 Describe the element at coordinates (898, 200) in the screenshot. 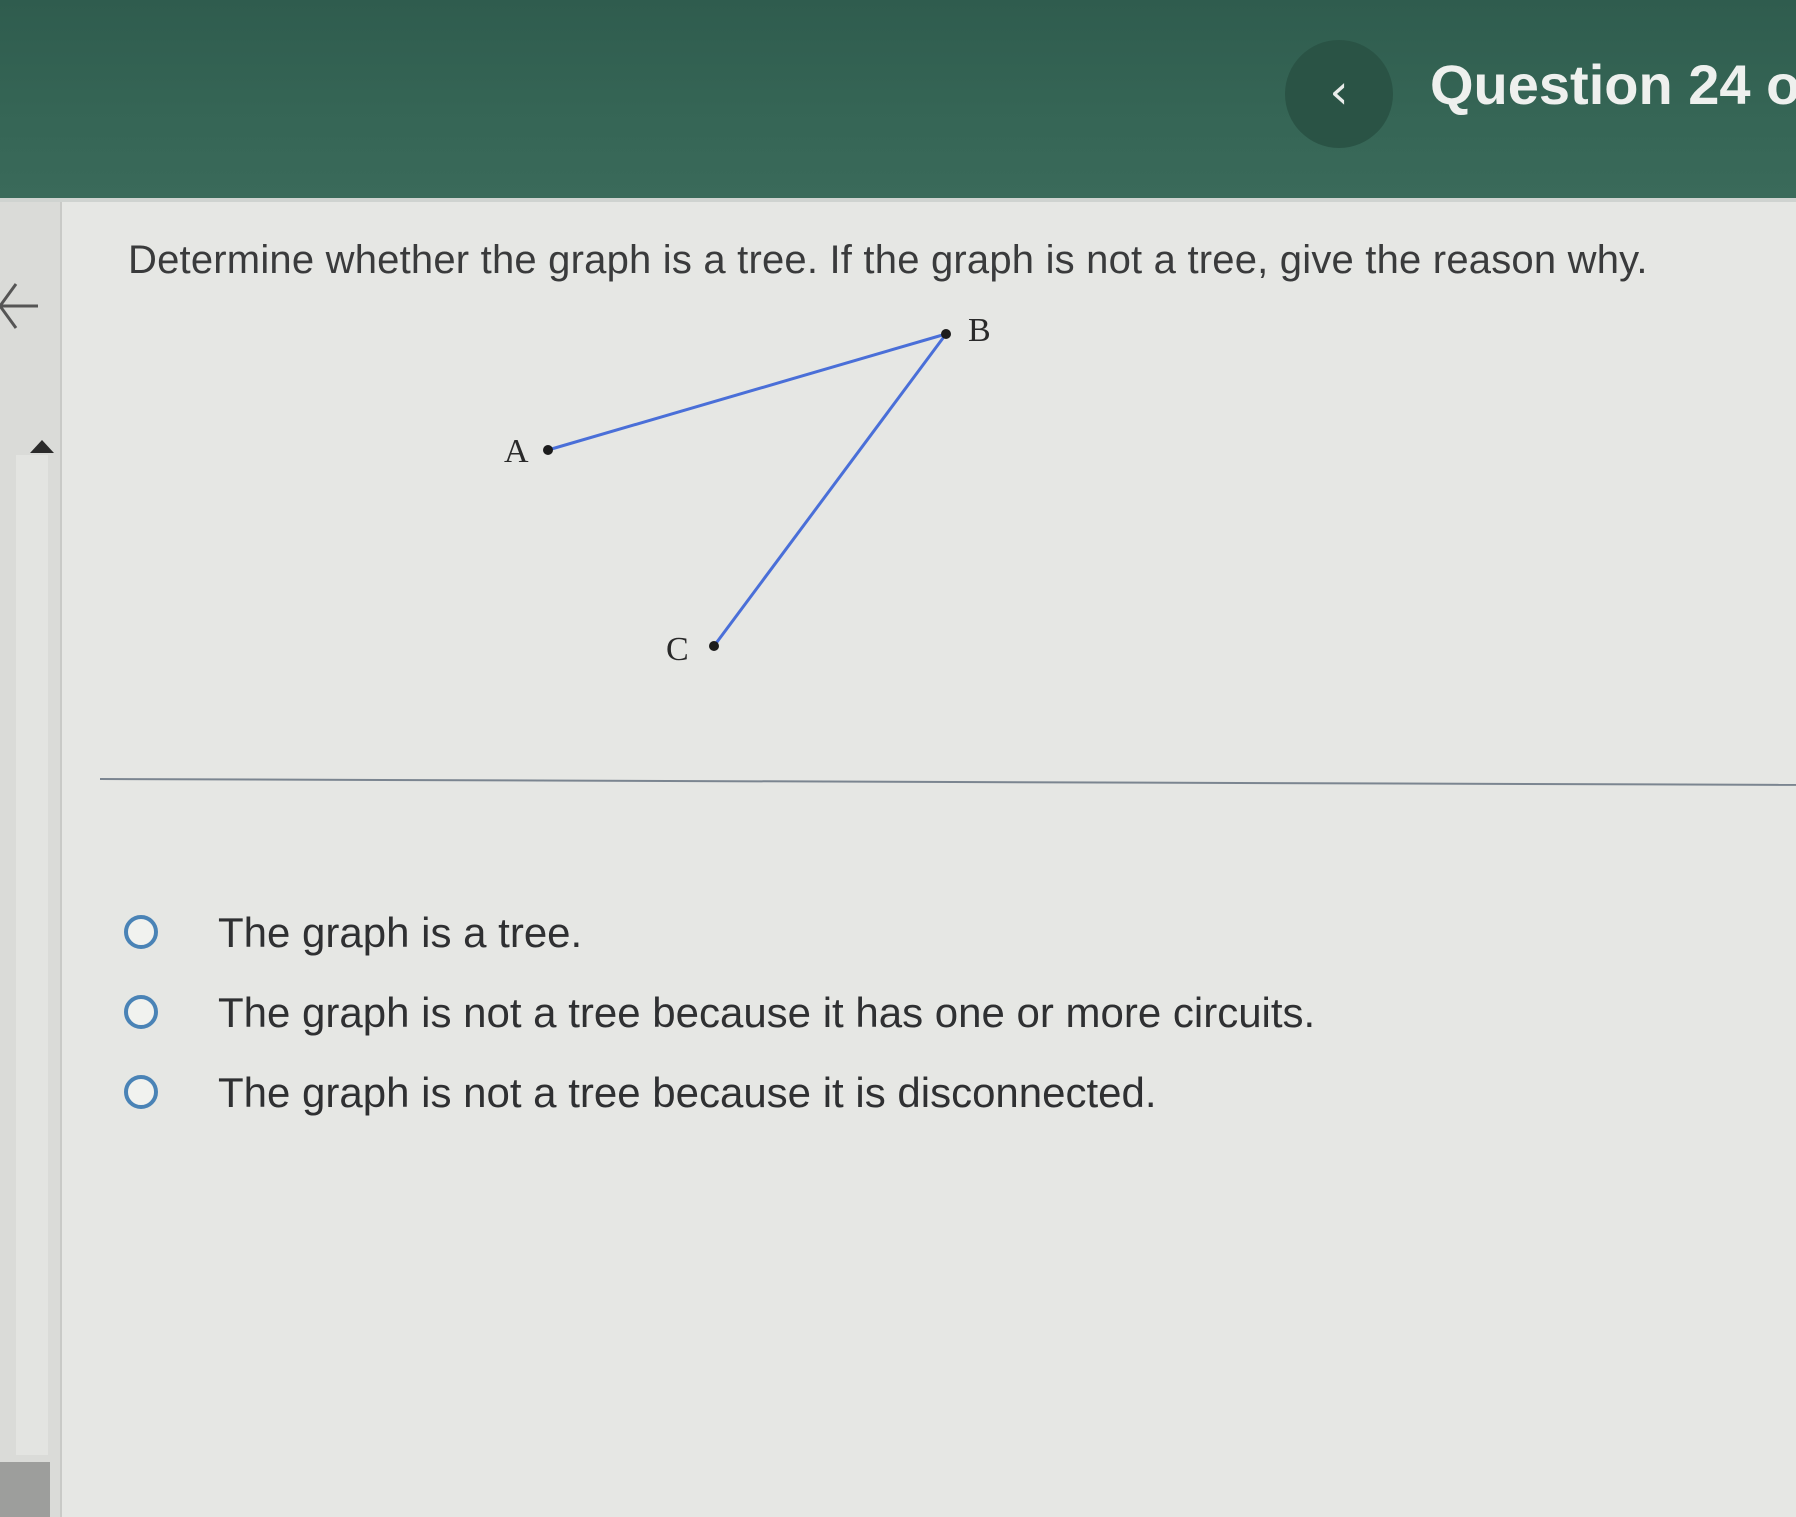

I see `top-bar-border` at that location.